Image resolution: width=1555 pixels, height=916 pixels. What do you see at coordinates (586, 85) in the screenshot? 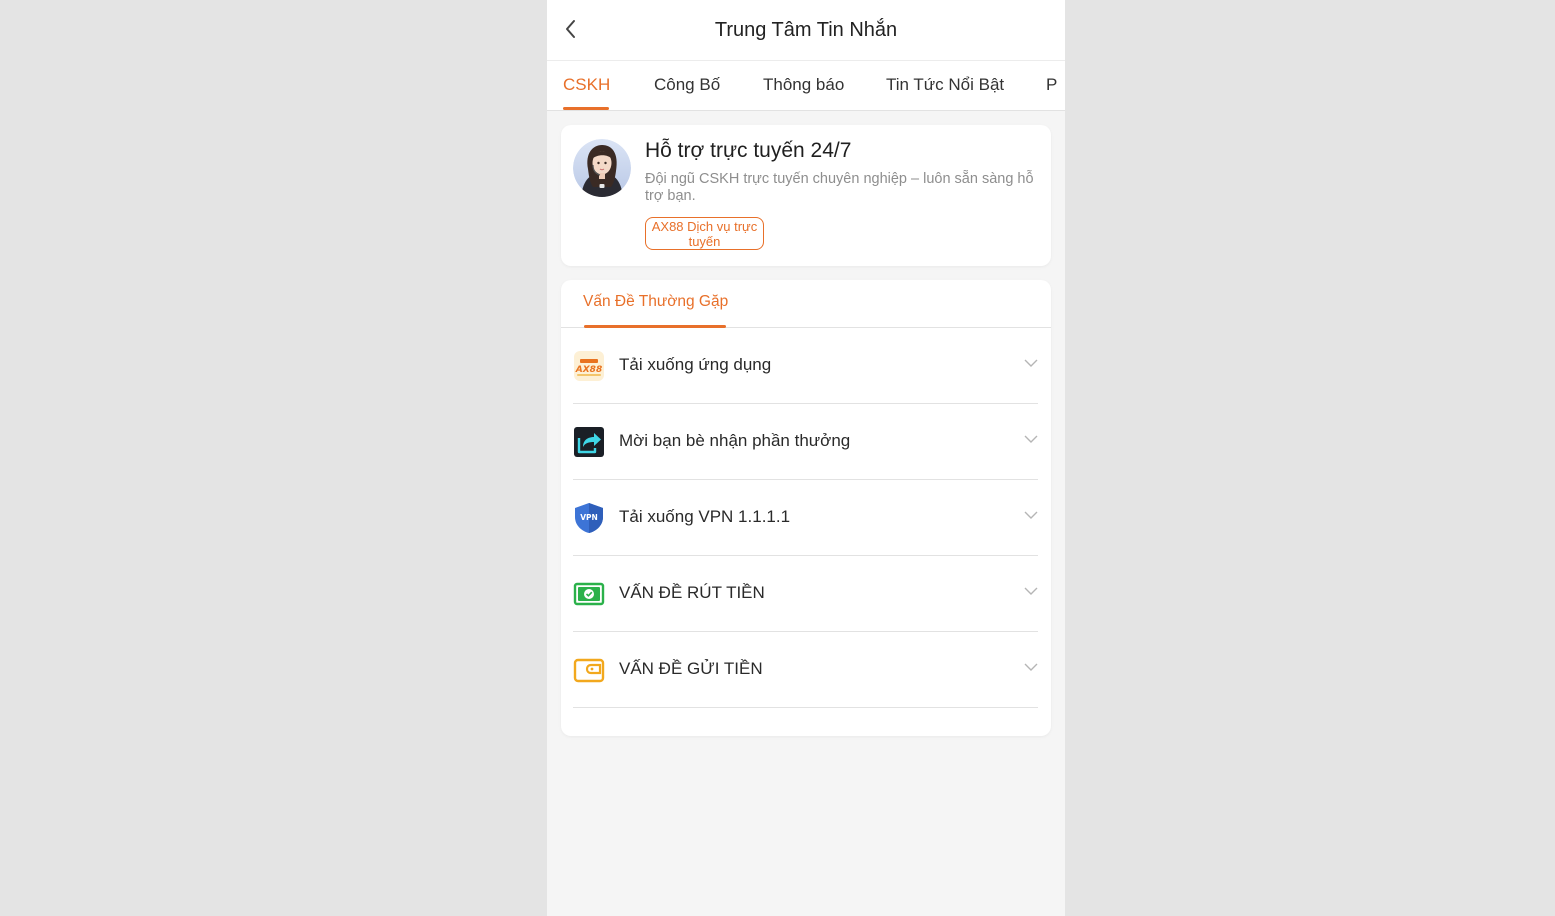
I see `tab-cskh: CSKH` at bounding box center [586, 85].